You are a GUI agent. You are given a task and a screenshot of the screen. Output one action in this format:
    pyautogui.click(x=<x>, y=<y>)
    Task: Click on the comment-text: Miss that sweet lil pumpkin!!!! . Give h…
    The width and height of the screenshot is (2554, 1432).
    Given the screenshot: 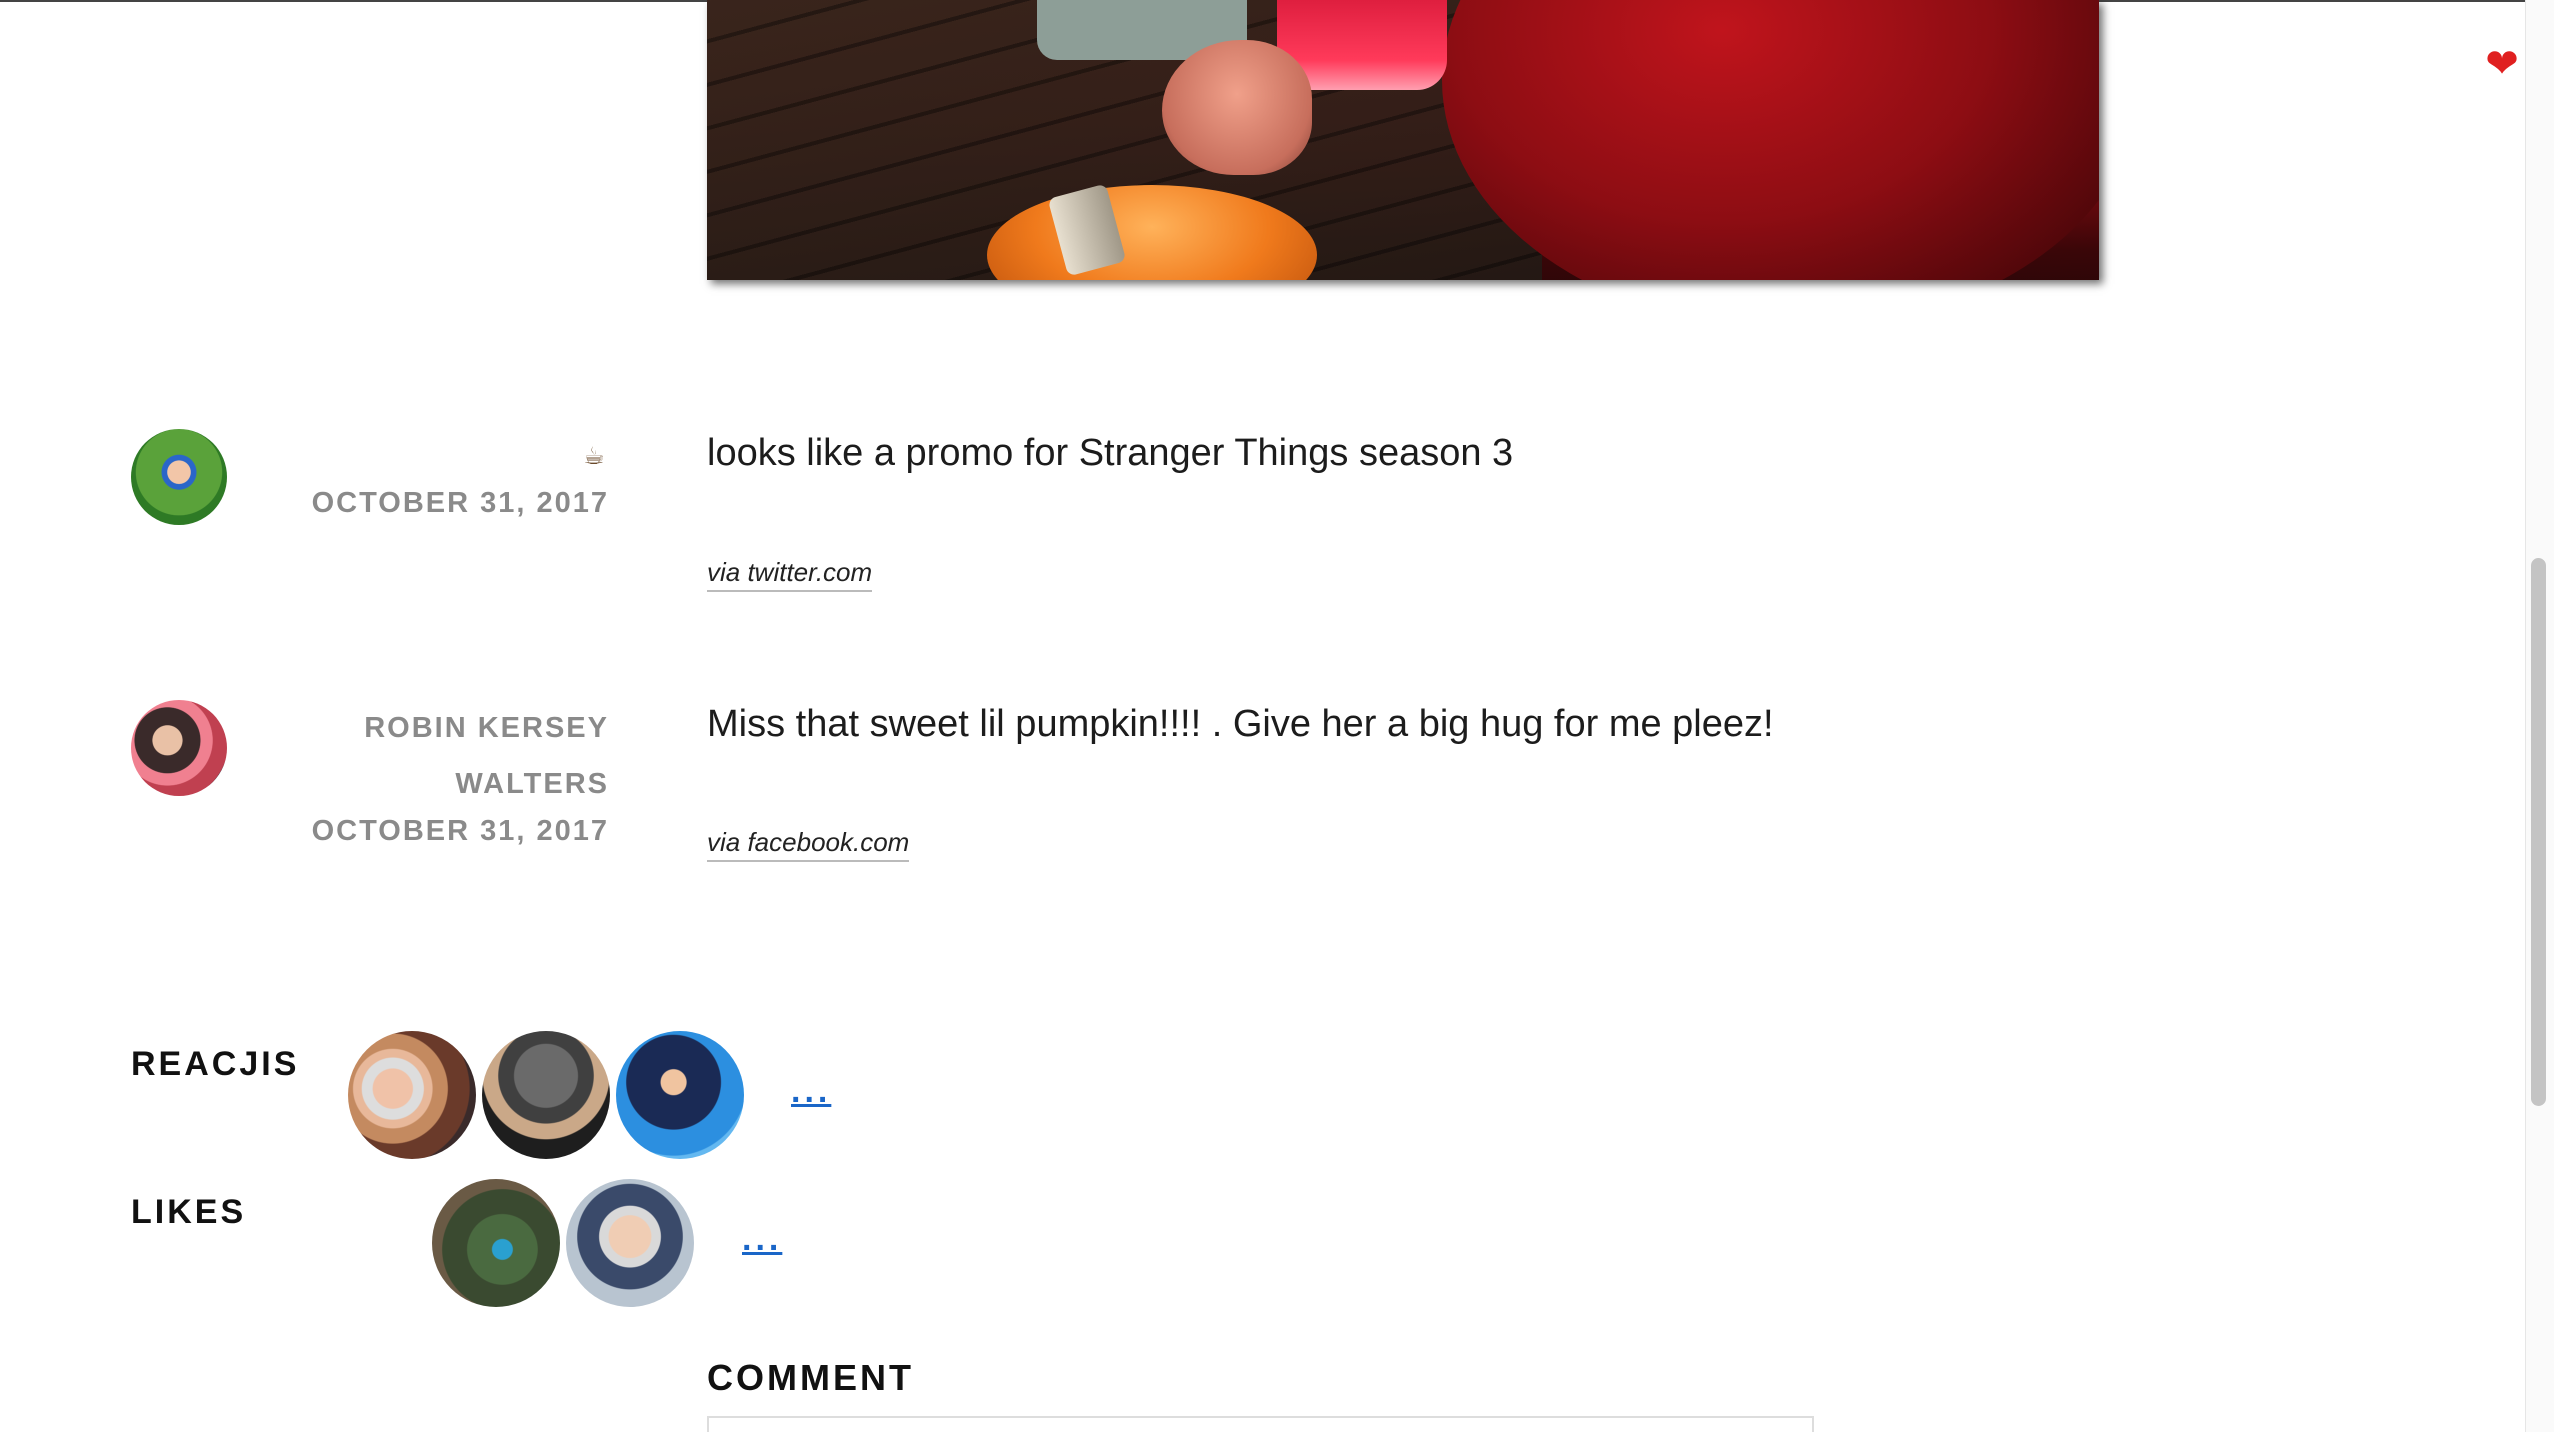 What is the action you would take?
    pyautogui.click(x=1240, y=724)
    